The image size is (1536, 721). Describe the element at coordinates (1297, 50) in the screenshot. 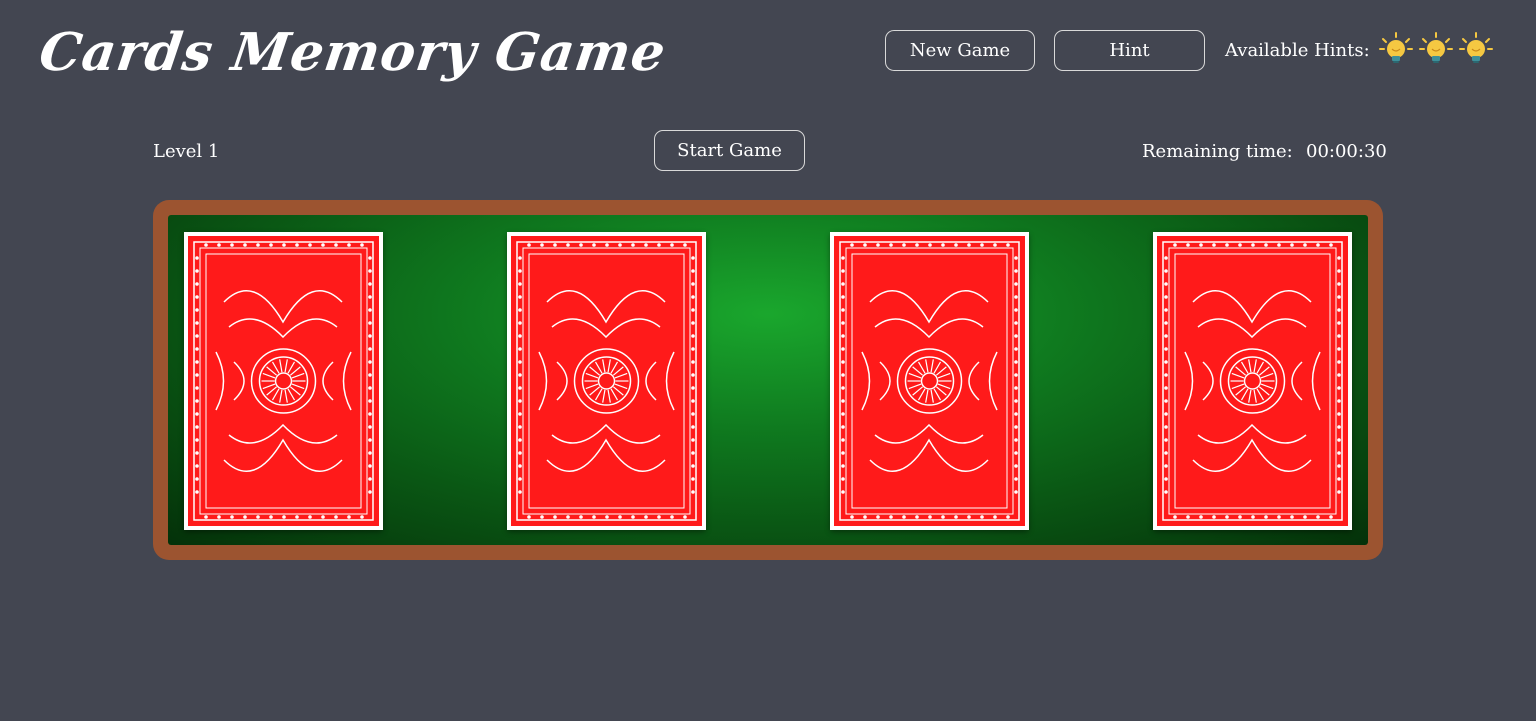

I see `available-hints-label: Available Hints:` at that location.